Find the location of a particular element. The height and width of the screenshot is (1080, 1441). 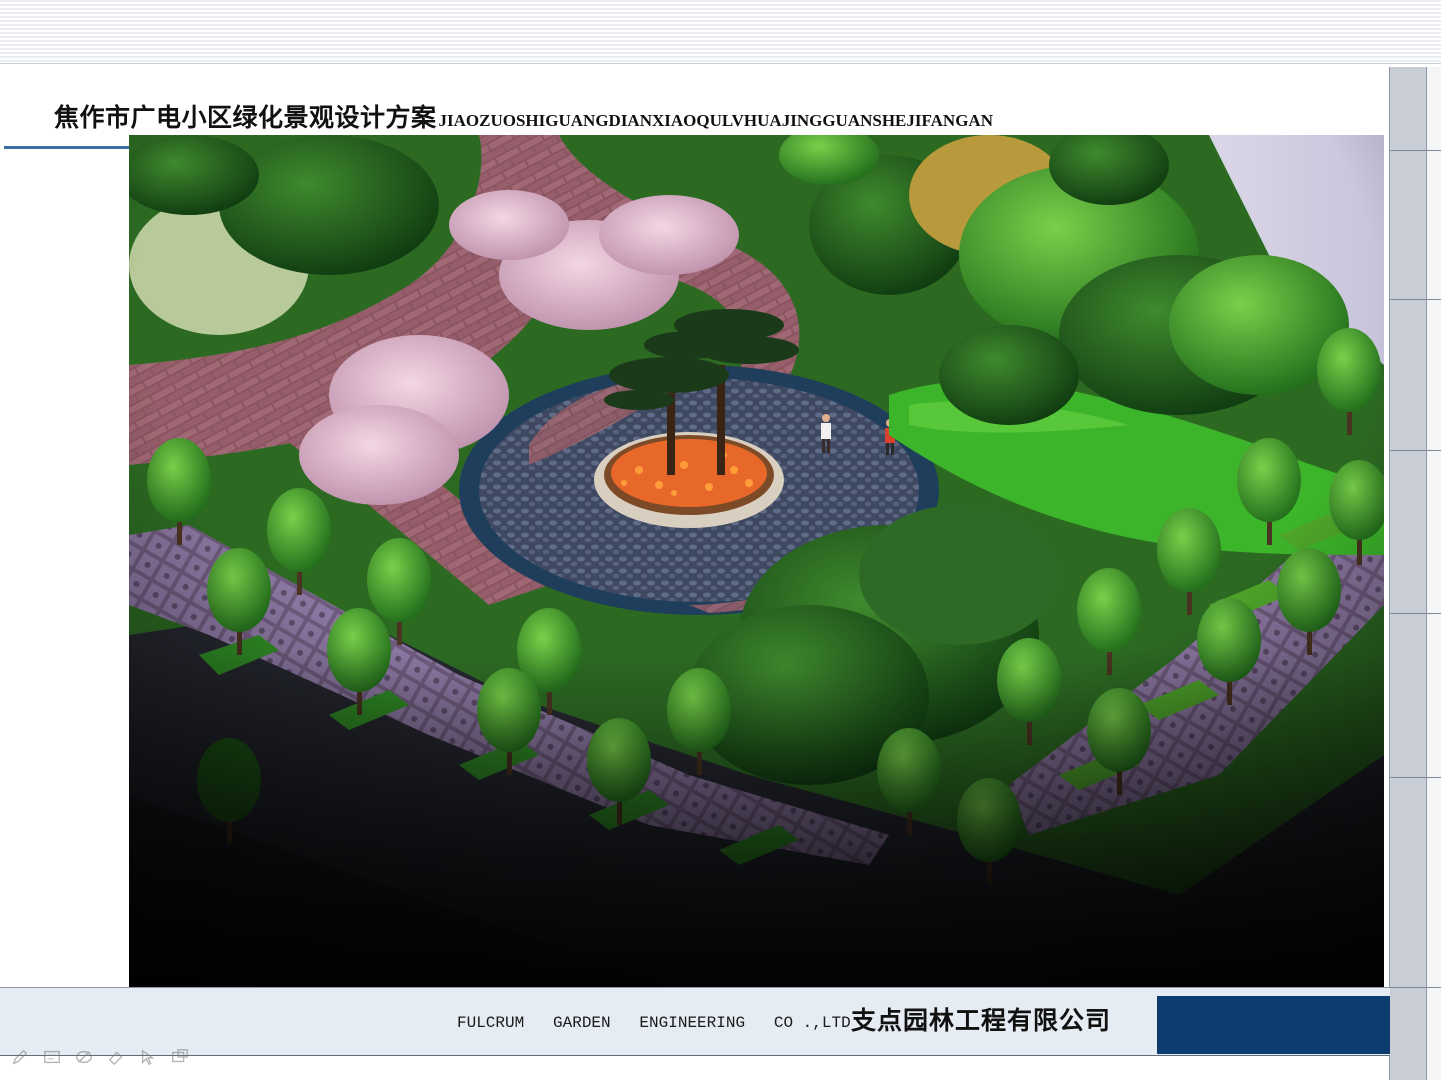

footer-navy-block is located at coordinates (1273, 1025).